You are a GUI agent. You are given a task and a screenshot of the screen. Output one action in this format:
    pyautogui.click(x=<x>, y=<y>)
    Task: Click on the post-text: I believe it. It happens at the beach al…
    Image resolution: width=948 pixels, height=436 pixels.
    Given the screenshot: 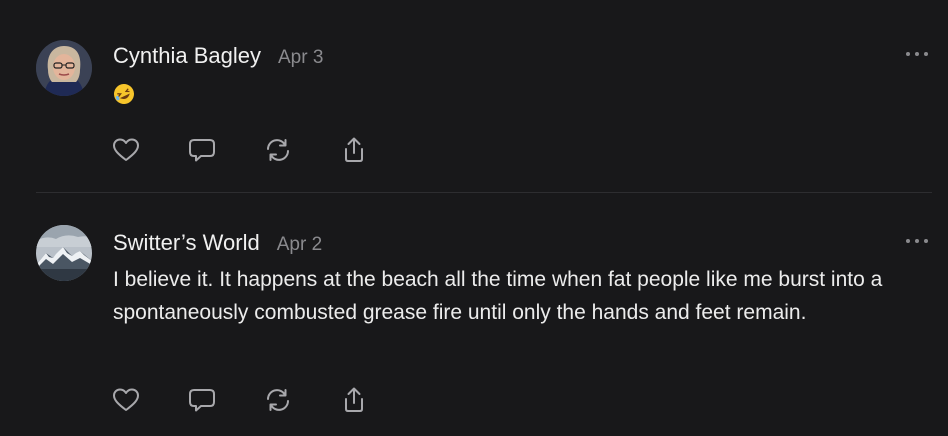 What is the action you would take?
    pyautogui.click(x=498, y=296)
    